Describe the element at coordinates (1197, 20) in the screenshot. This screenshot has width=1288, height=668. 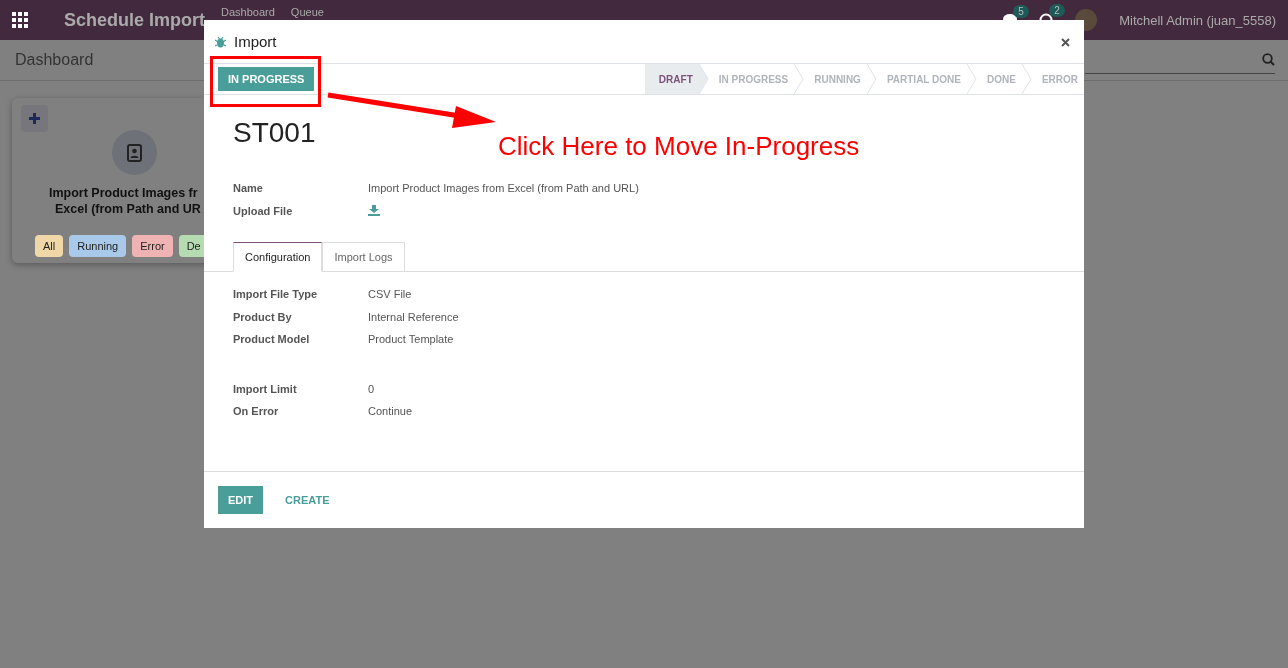
I see `user-name: Mitchell Admin (juan_5558)` at that location.